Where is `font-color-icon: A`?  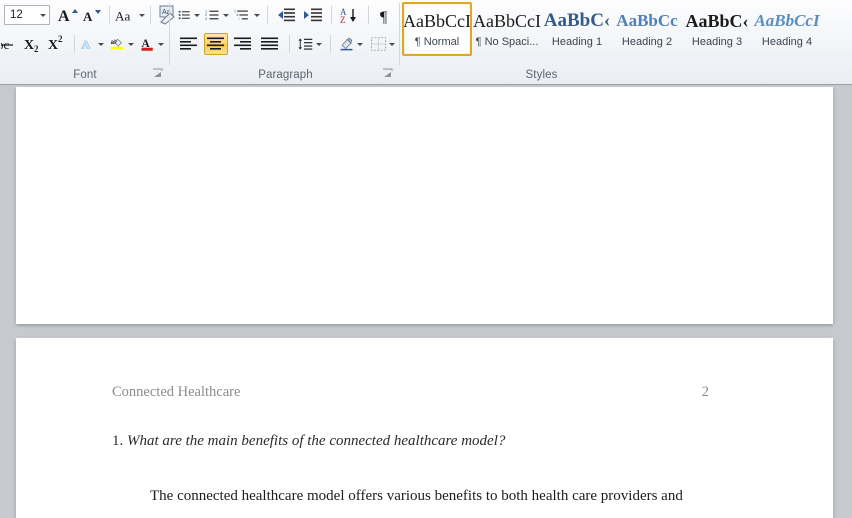
font-color-icon: A is located at coordinates (147, 44).